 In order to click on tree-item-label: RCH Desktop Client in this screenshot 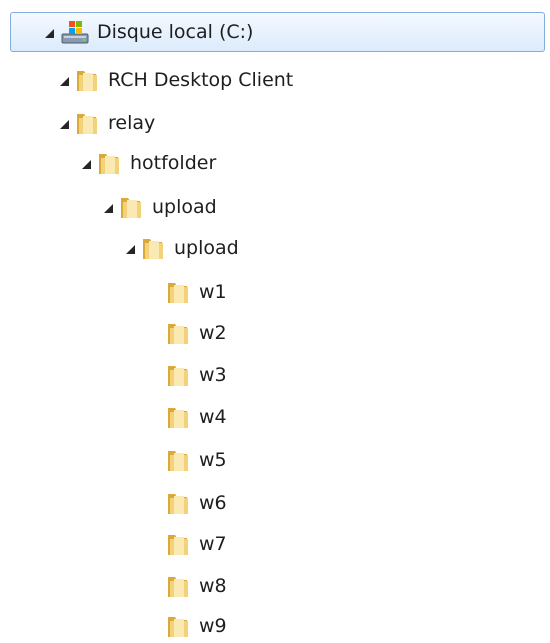, I will do `click(201, 80)`.